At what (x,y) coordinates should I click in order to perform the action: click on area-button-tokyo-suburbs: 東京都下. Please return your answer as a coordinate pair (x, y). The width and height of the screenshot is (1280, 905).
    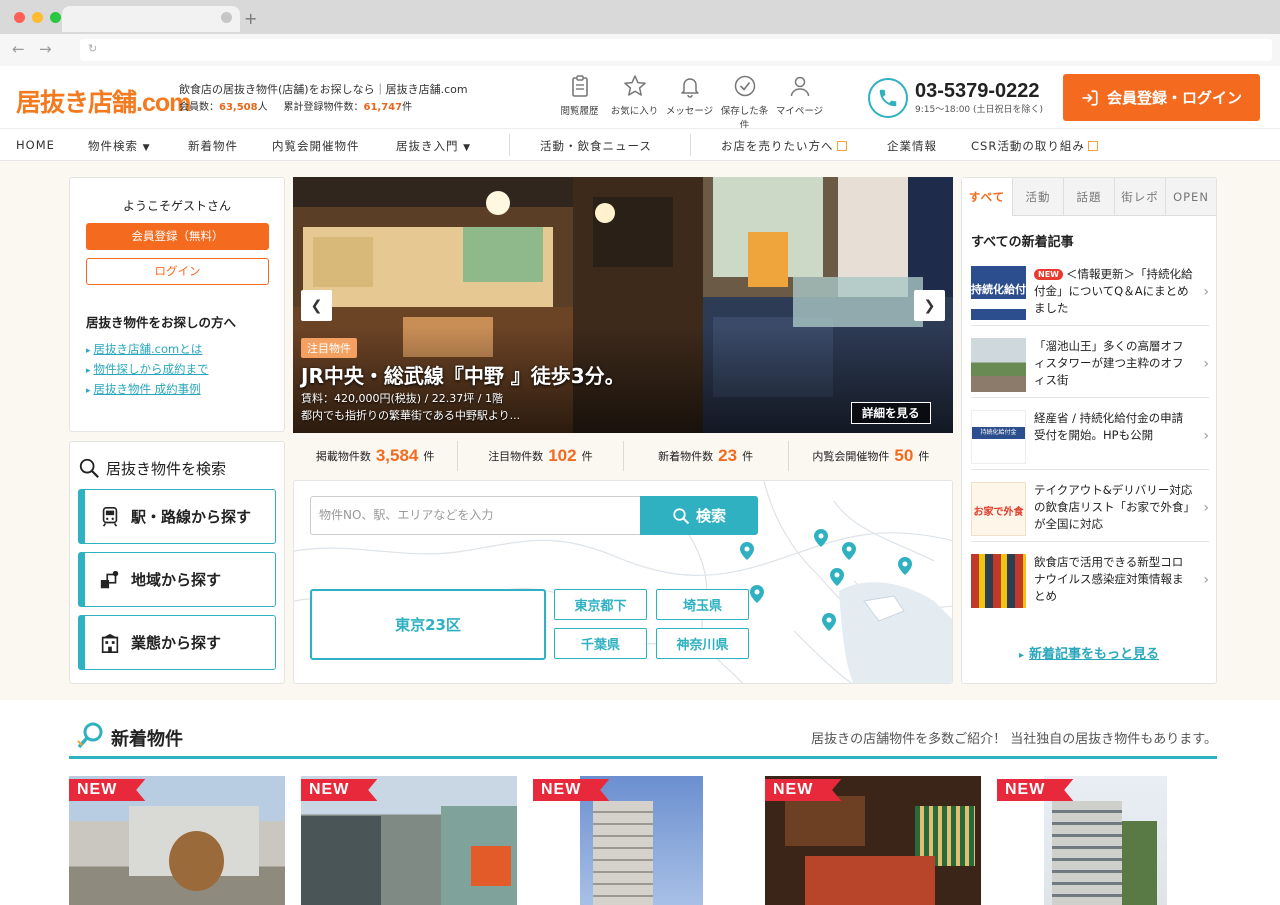
    Looking at the image, I should click on (600, 604).